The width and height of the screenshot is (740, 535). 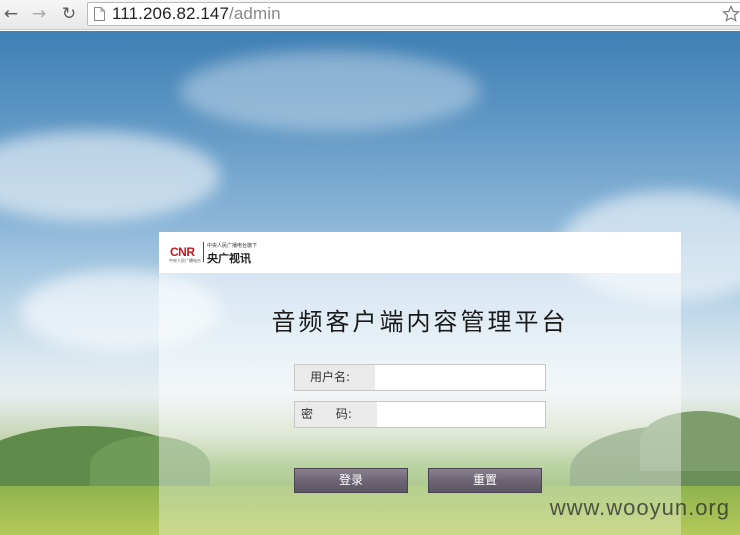 What do you see at coordinates (460, 377) in the screenshot?
I see `username-input` at bounding box center [460, 377].